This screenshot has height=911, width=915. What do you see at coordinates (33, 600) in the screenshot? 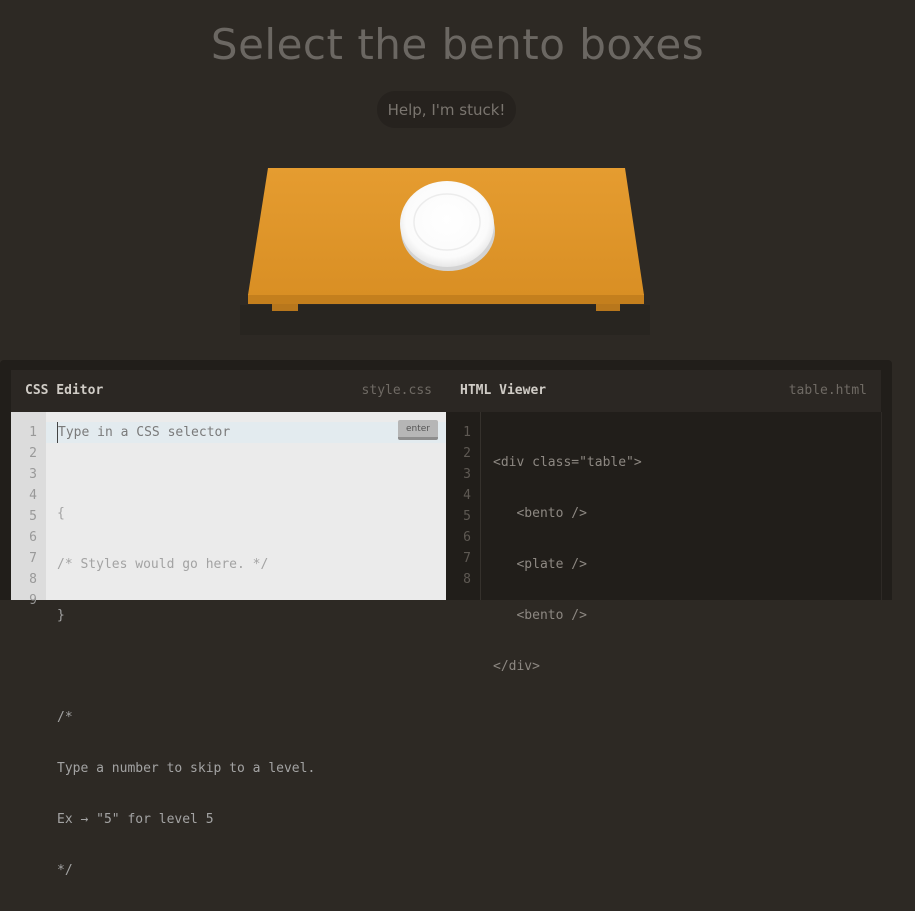
I see `line-number: 9` at bounding box center [33, 600].